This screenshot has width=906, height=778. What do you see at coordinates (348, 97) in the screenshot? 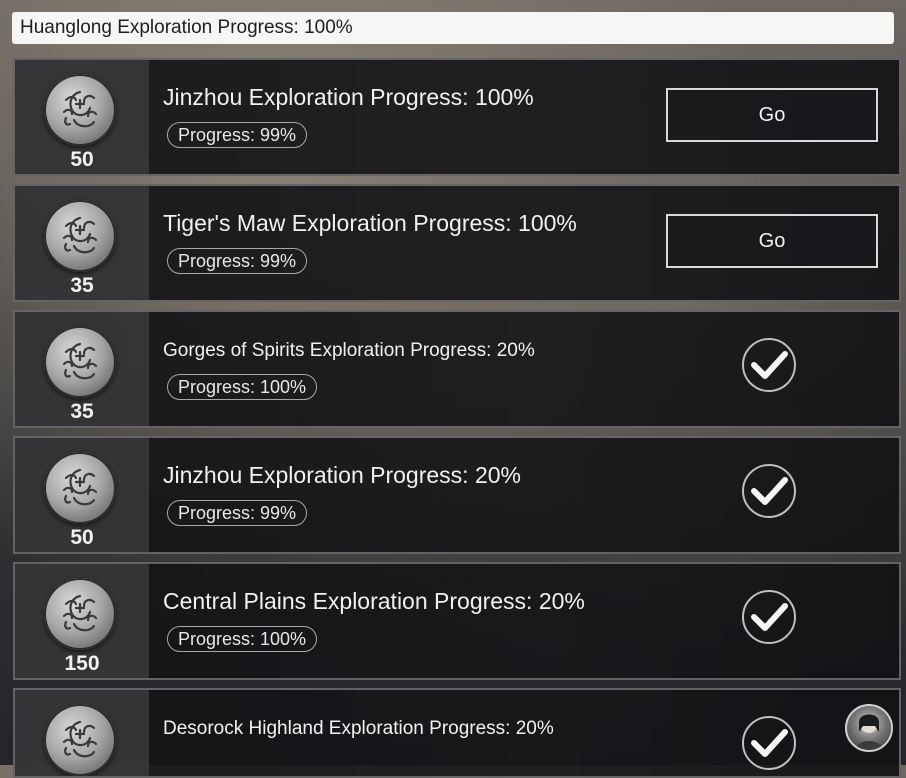
I see `task-title: Jinzhou Exploration Progress: 100%` at bounding box center [348, 97].